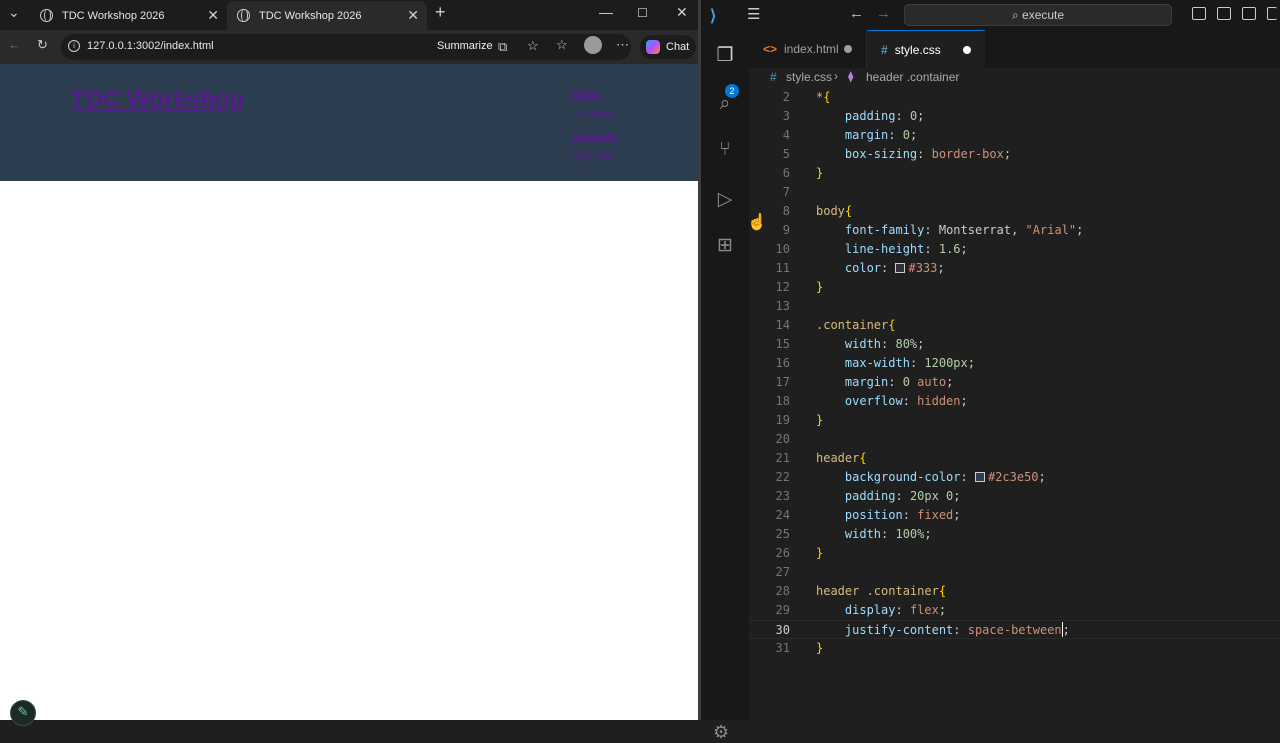 This screenshot has height=743, width=1280. Describe the element at coordinates (820, 553) in the screenshot. I see `line-code: }` at that location.